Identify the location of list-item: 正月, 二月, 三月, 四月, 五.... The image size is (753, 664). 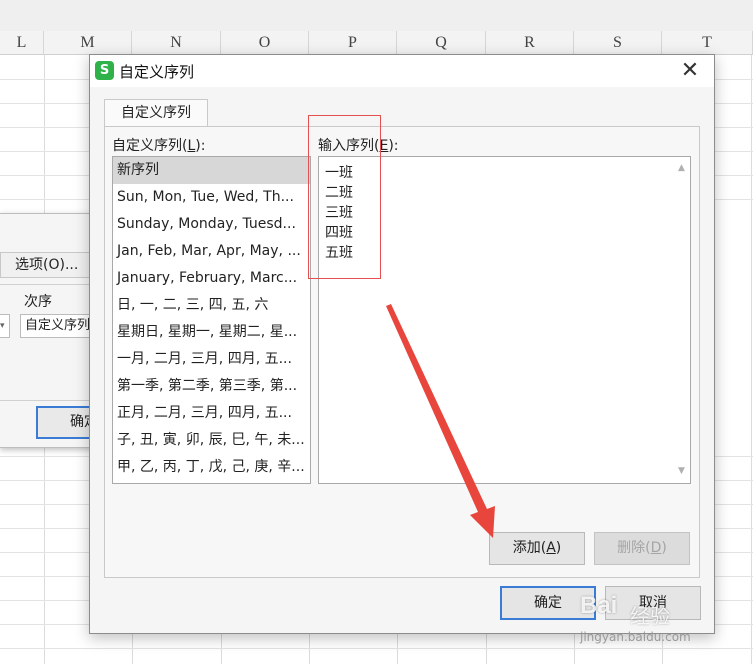
(211, 413).